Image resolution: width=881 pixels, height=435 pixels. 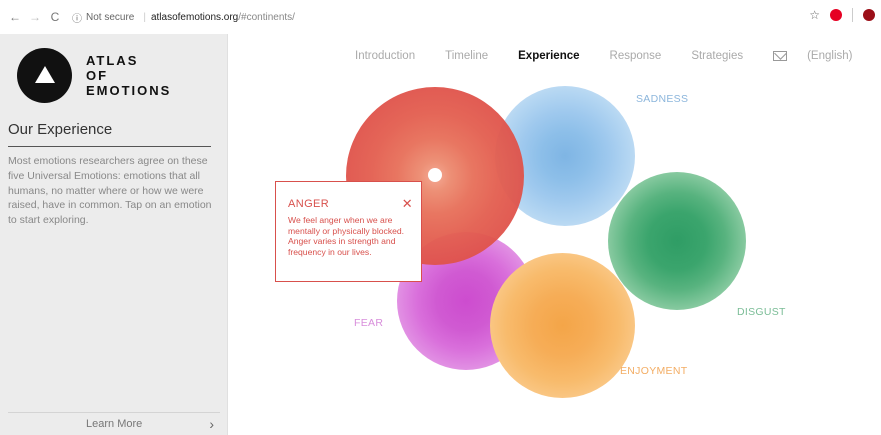 I want to click on sidebar-divider, so click(x=109, y=146).